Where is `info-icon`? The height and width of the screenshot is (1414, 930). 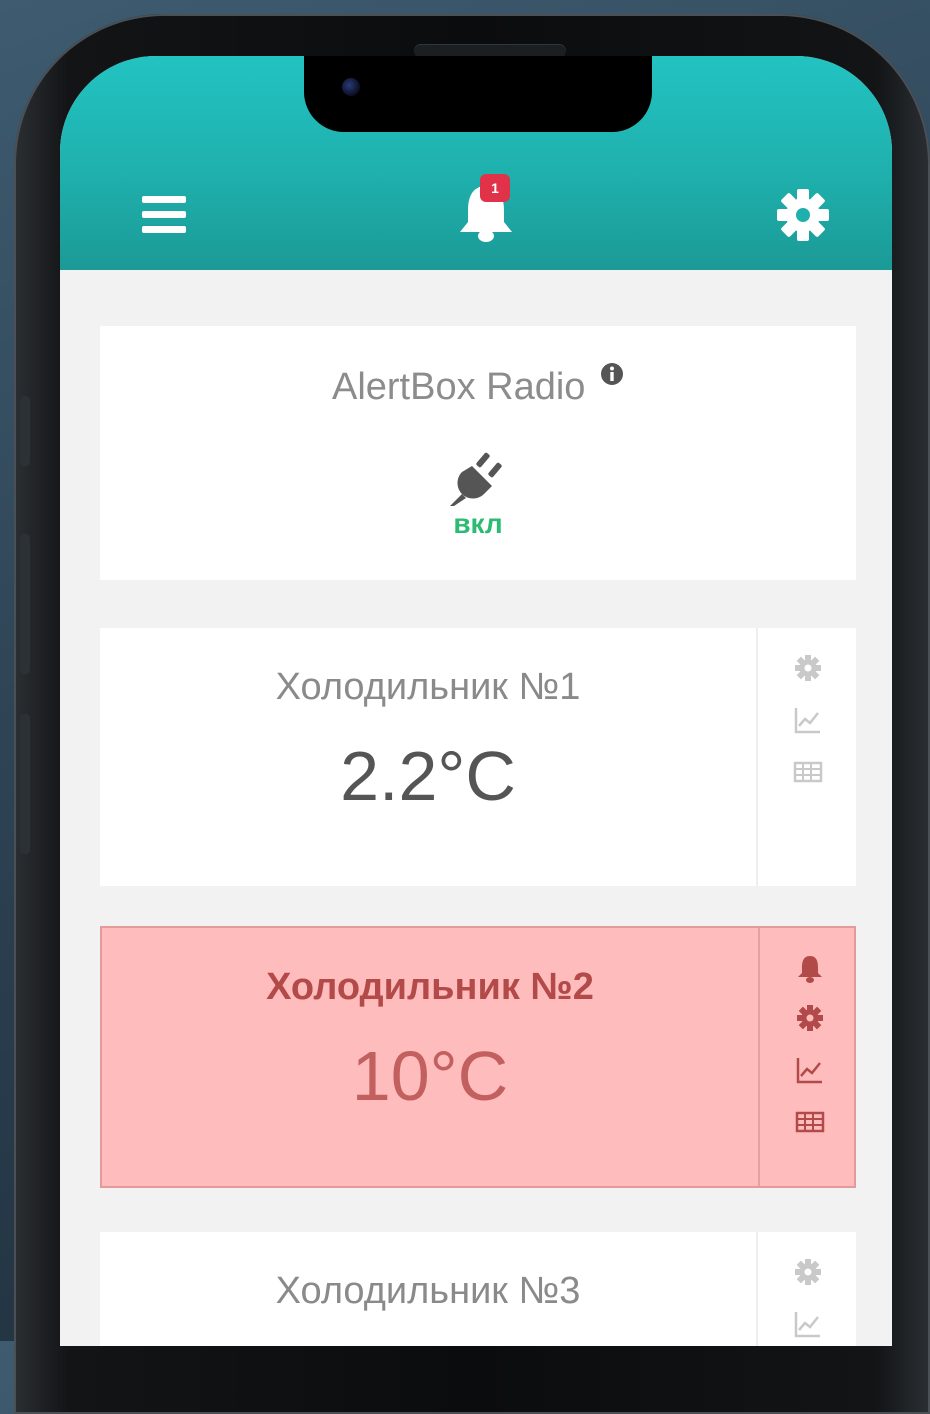
info-icon is located at coordinates (612, 374).